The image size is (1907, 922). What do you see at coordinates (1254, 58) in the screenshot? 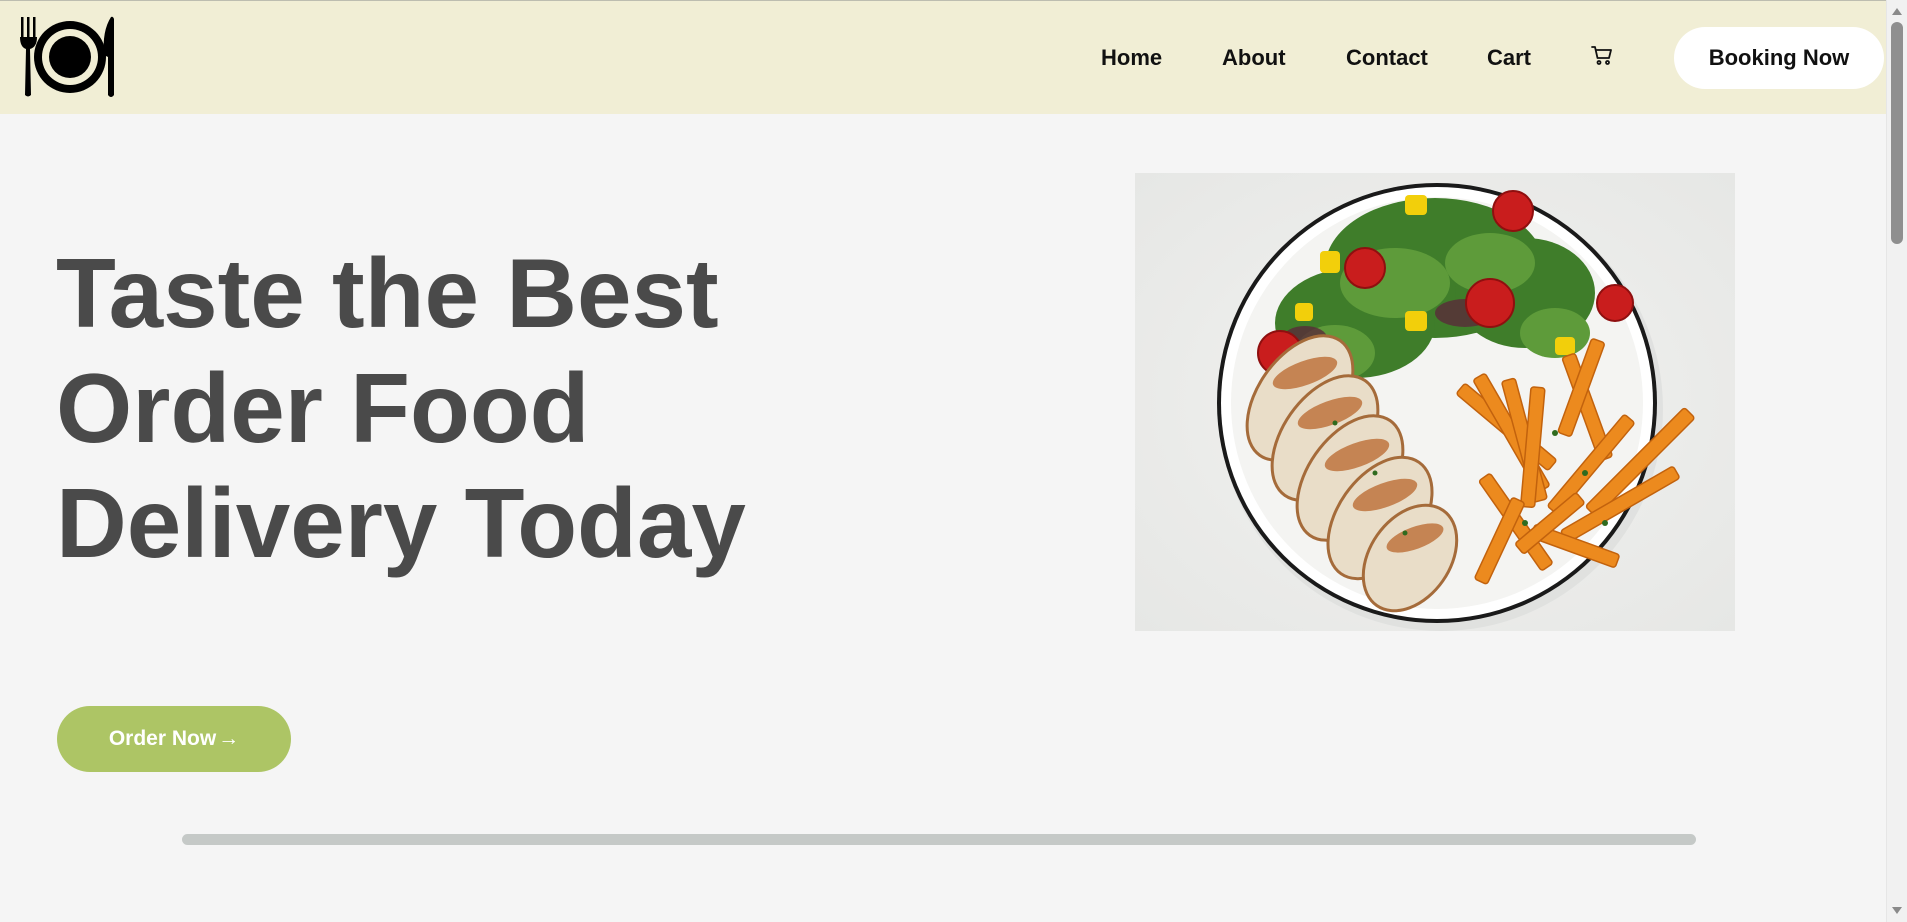
I see `nav-about-link: About` at bounding box center [1254, 58].